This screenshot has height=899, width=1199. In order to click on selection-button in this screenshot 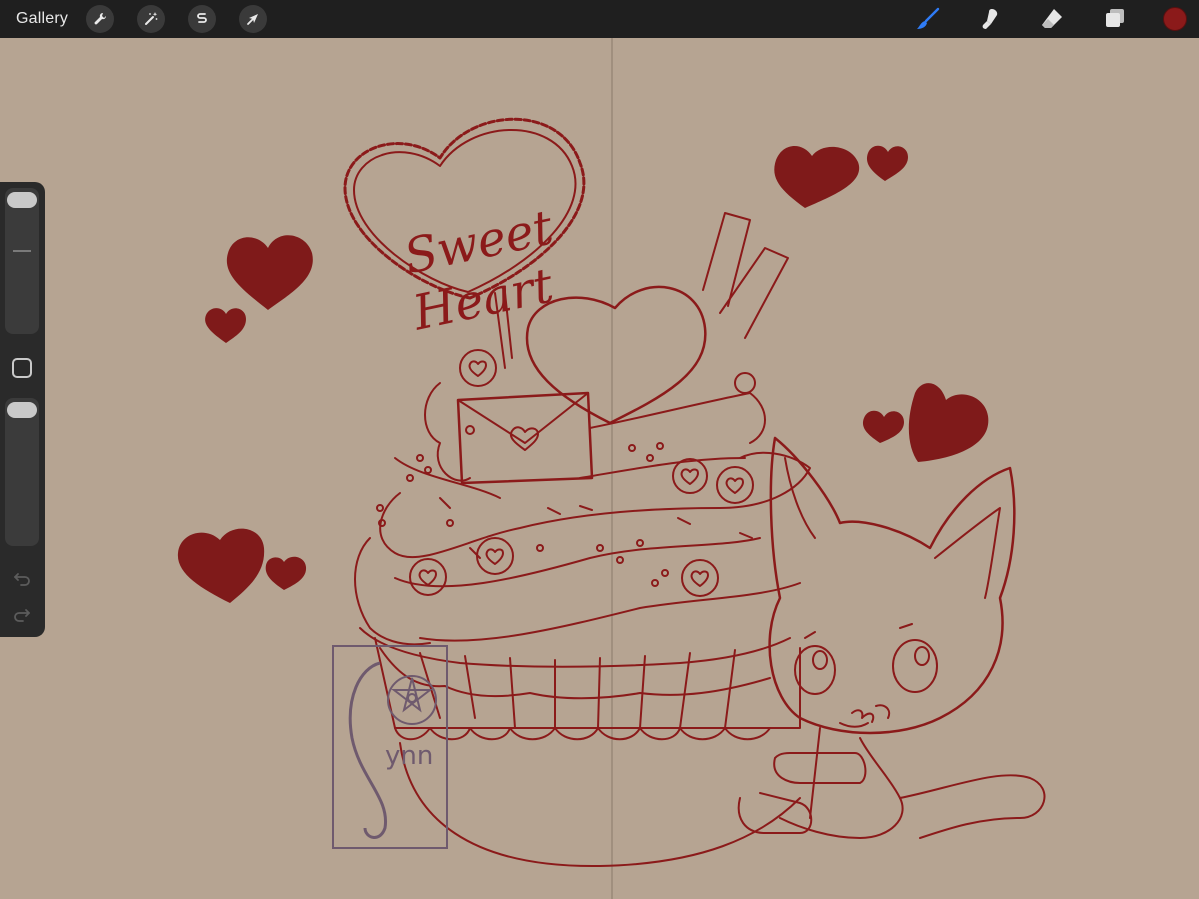, I will do `click(202, 19)`.